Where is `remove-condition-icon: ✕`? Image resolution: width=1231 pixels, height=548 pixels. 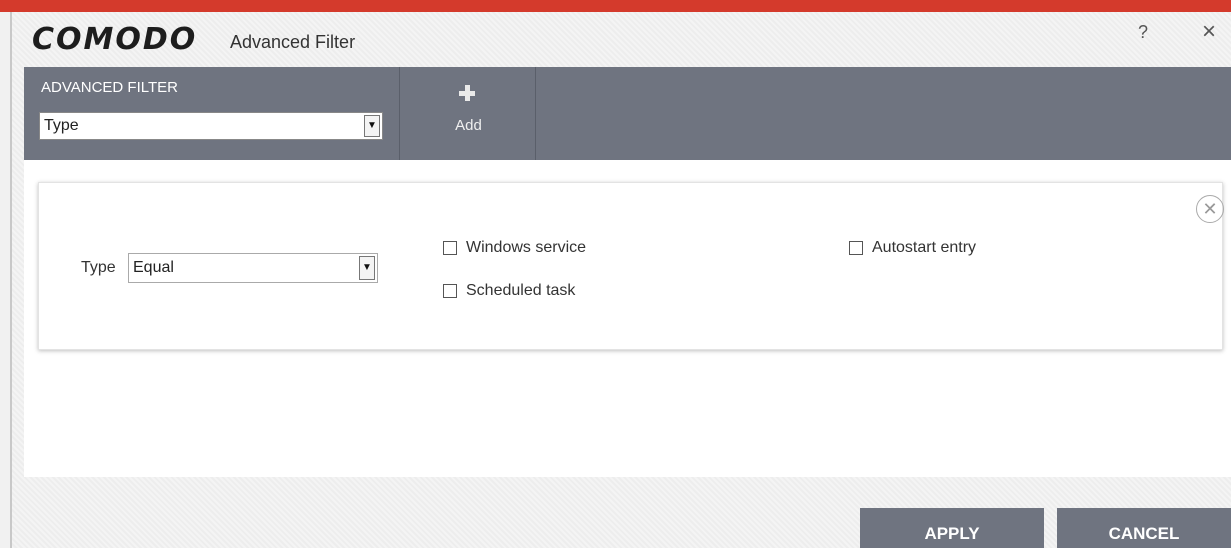 remove-condition-icon: ✕ is located at coordinates (1210, 209).